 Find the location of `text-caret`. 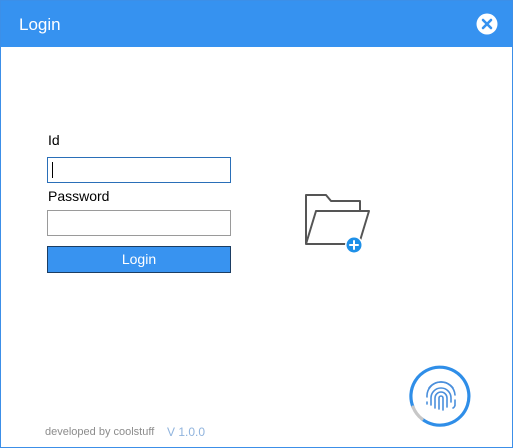

text-caret is located at coordinates (52, 170).